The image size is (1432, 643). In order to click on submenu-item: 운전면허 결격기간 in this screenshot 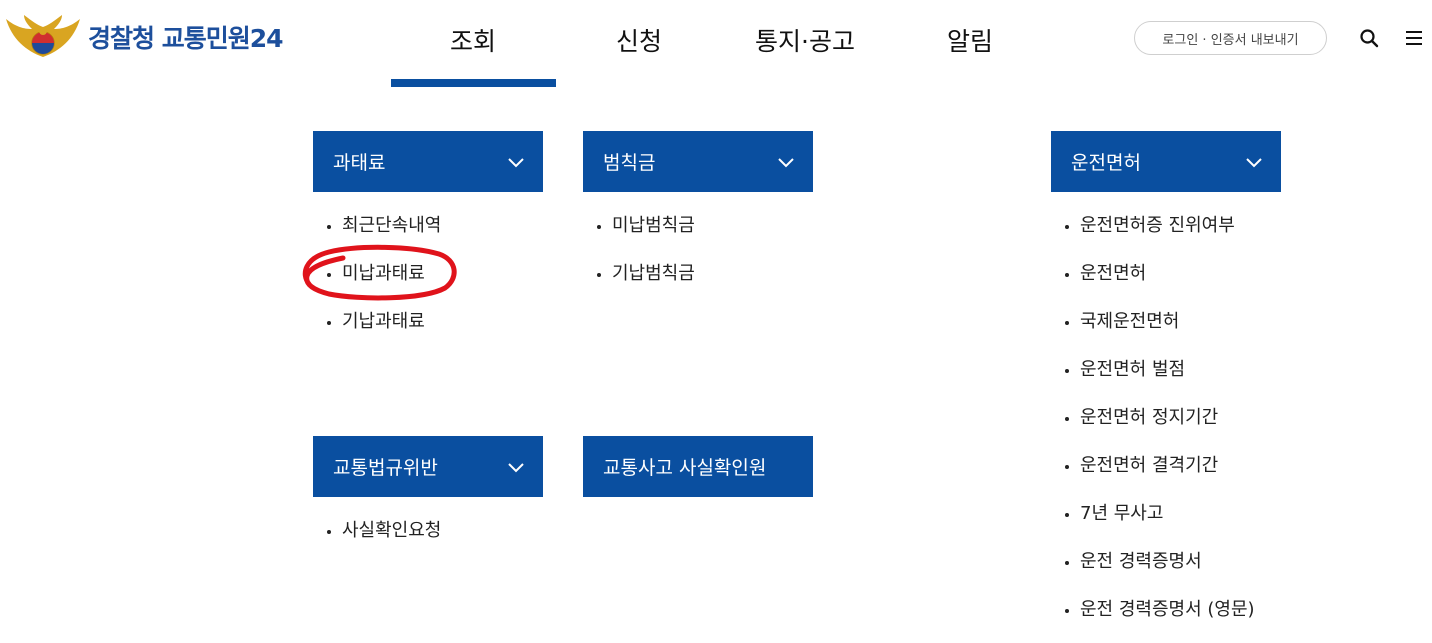, I will do `click(1166, 478)`.